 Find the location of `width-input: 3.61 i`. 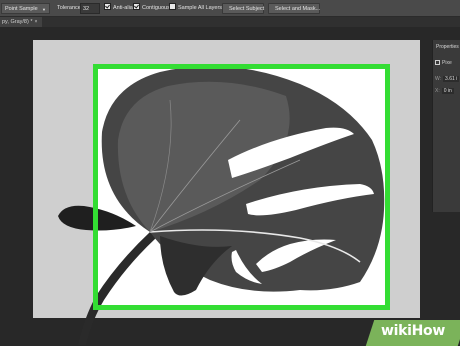

width-input: 3.61 i is located at coordinates (451, 79).